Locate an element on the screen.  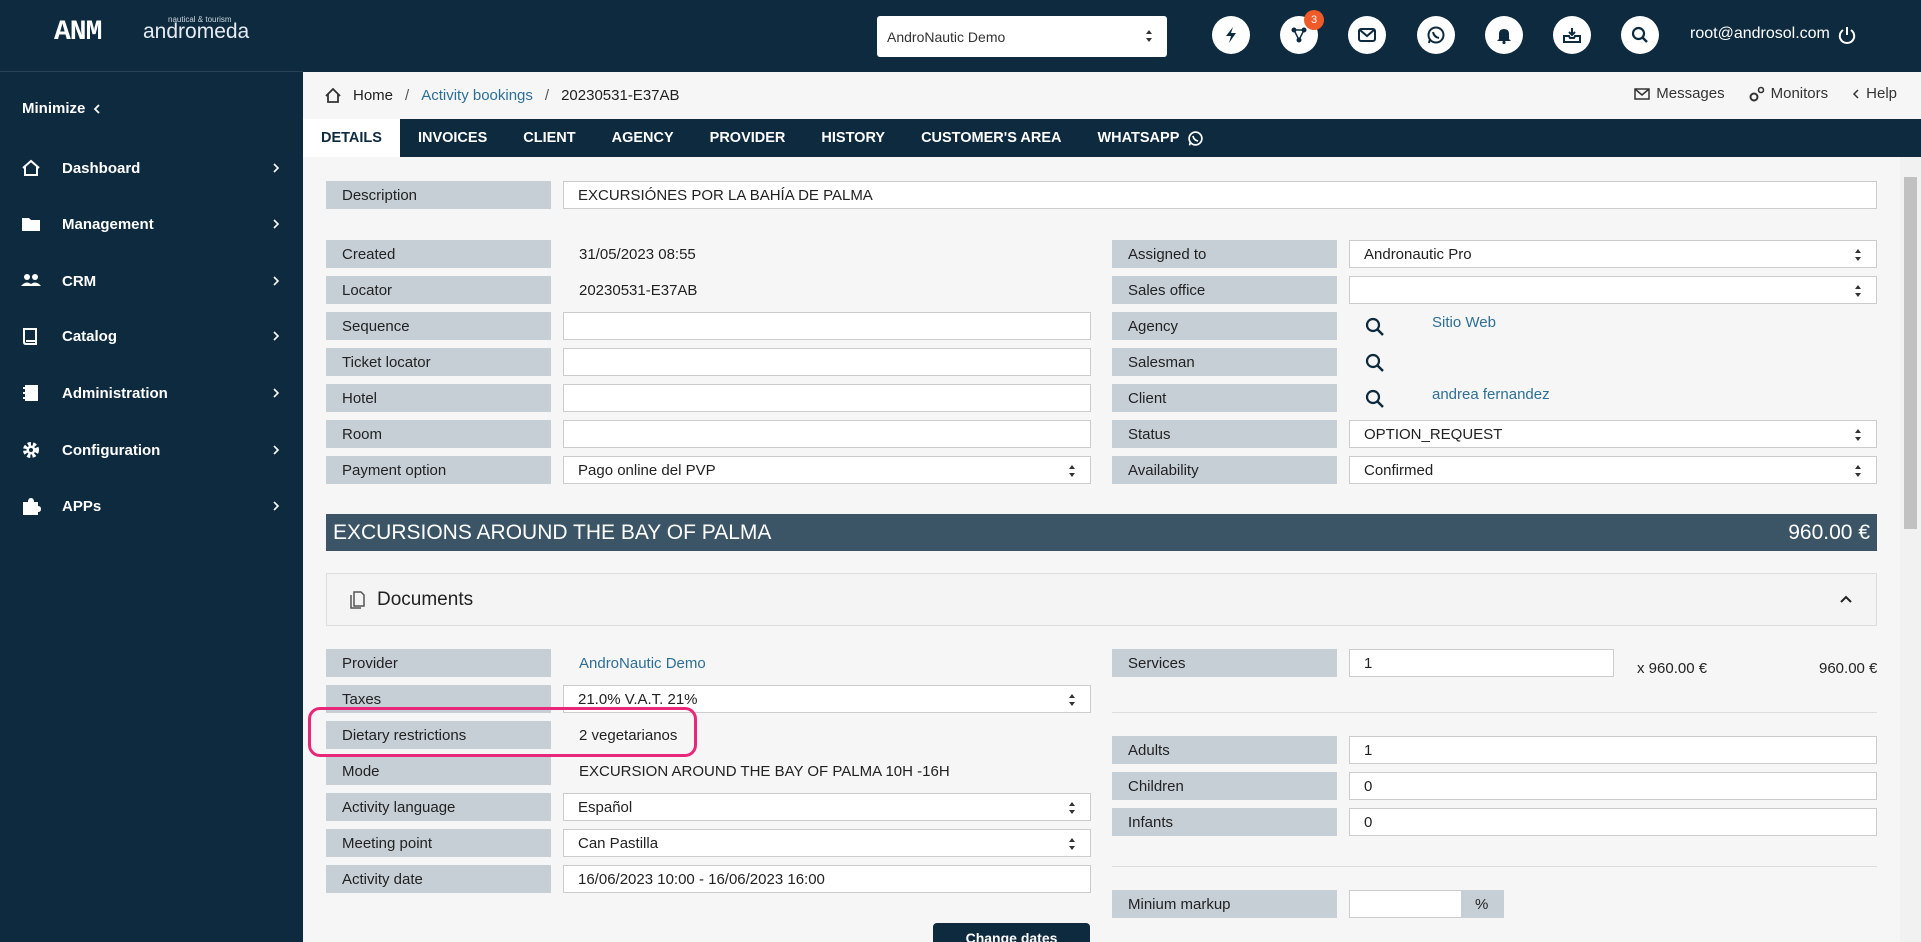
company-select: AndroNautic Demo is located at coordinates (1022, 36).